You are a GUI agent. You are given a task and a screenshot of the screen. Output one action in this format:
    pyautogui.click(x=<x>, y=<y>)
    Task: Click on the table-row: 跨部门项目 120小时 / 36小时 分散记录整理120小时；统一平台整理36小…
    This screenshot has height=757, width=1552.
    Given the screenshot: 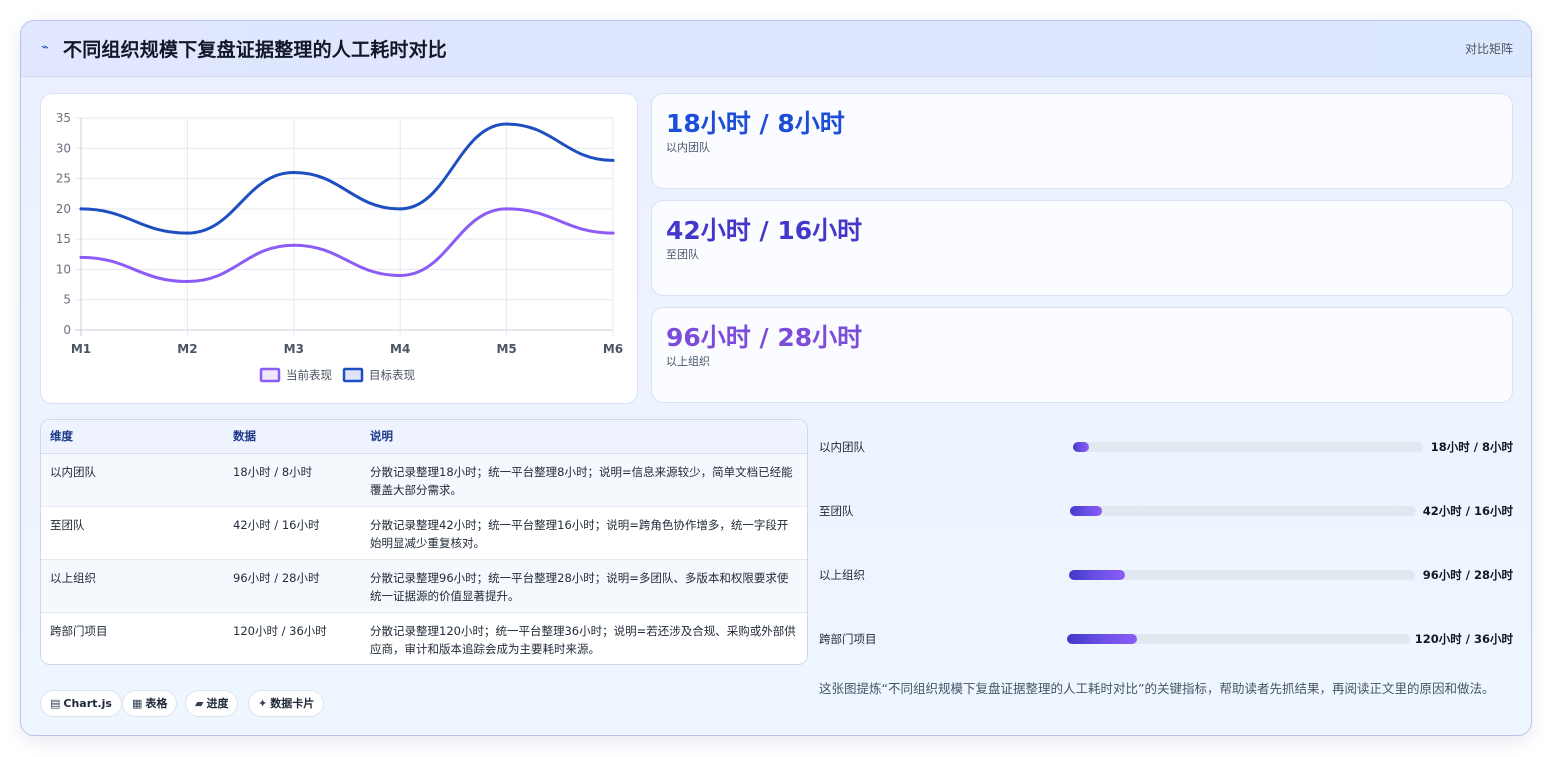 What is the action you would take?
    pyautogui.click(x=424, y=638)
    